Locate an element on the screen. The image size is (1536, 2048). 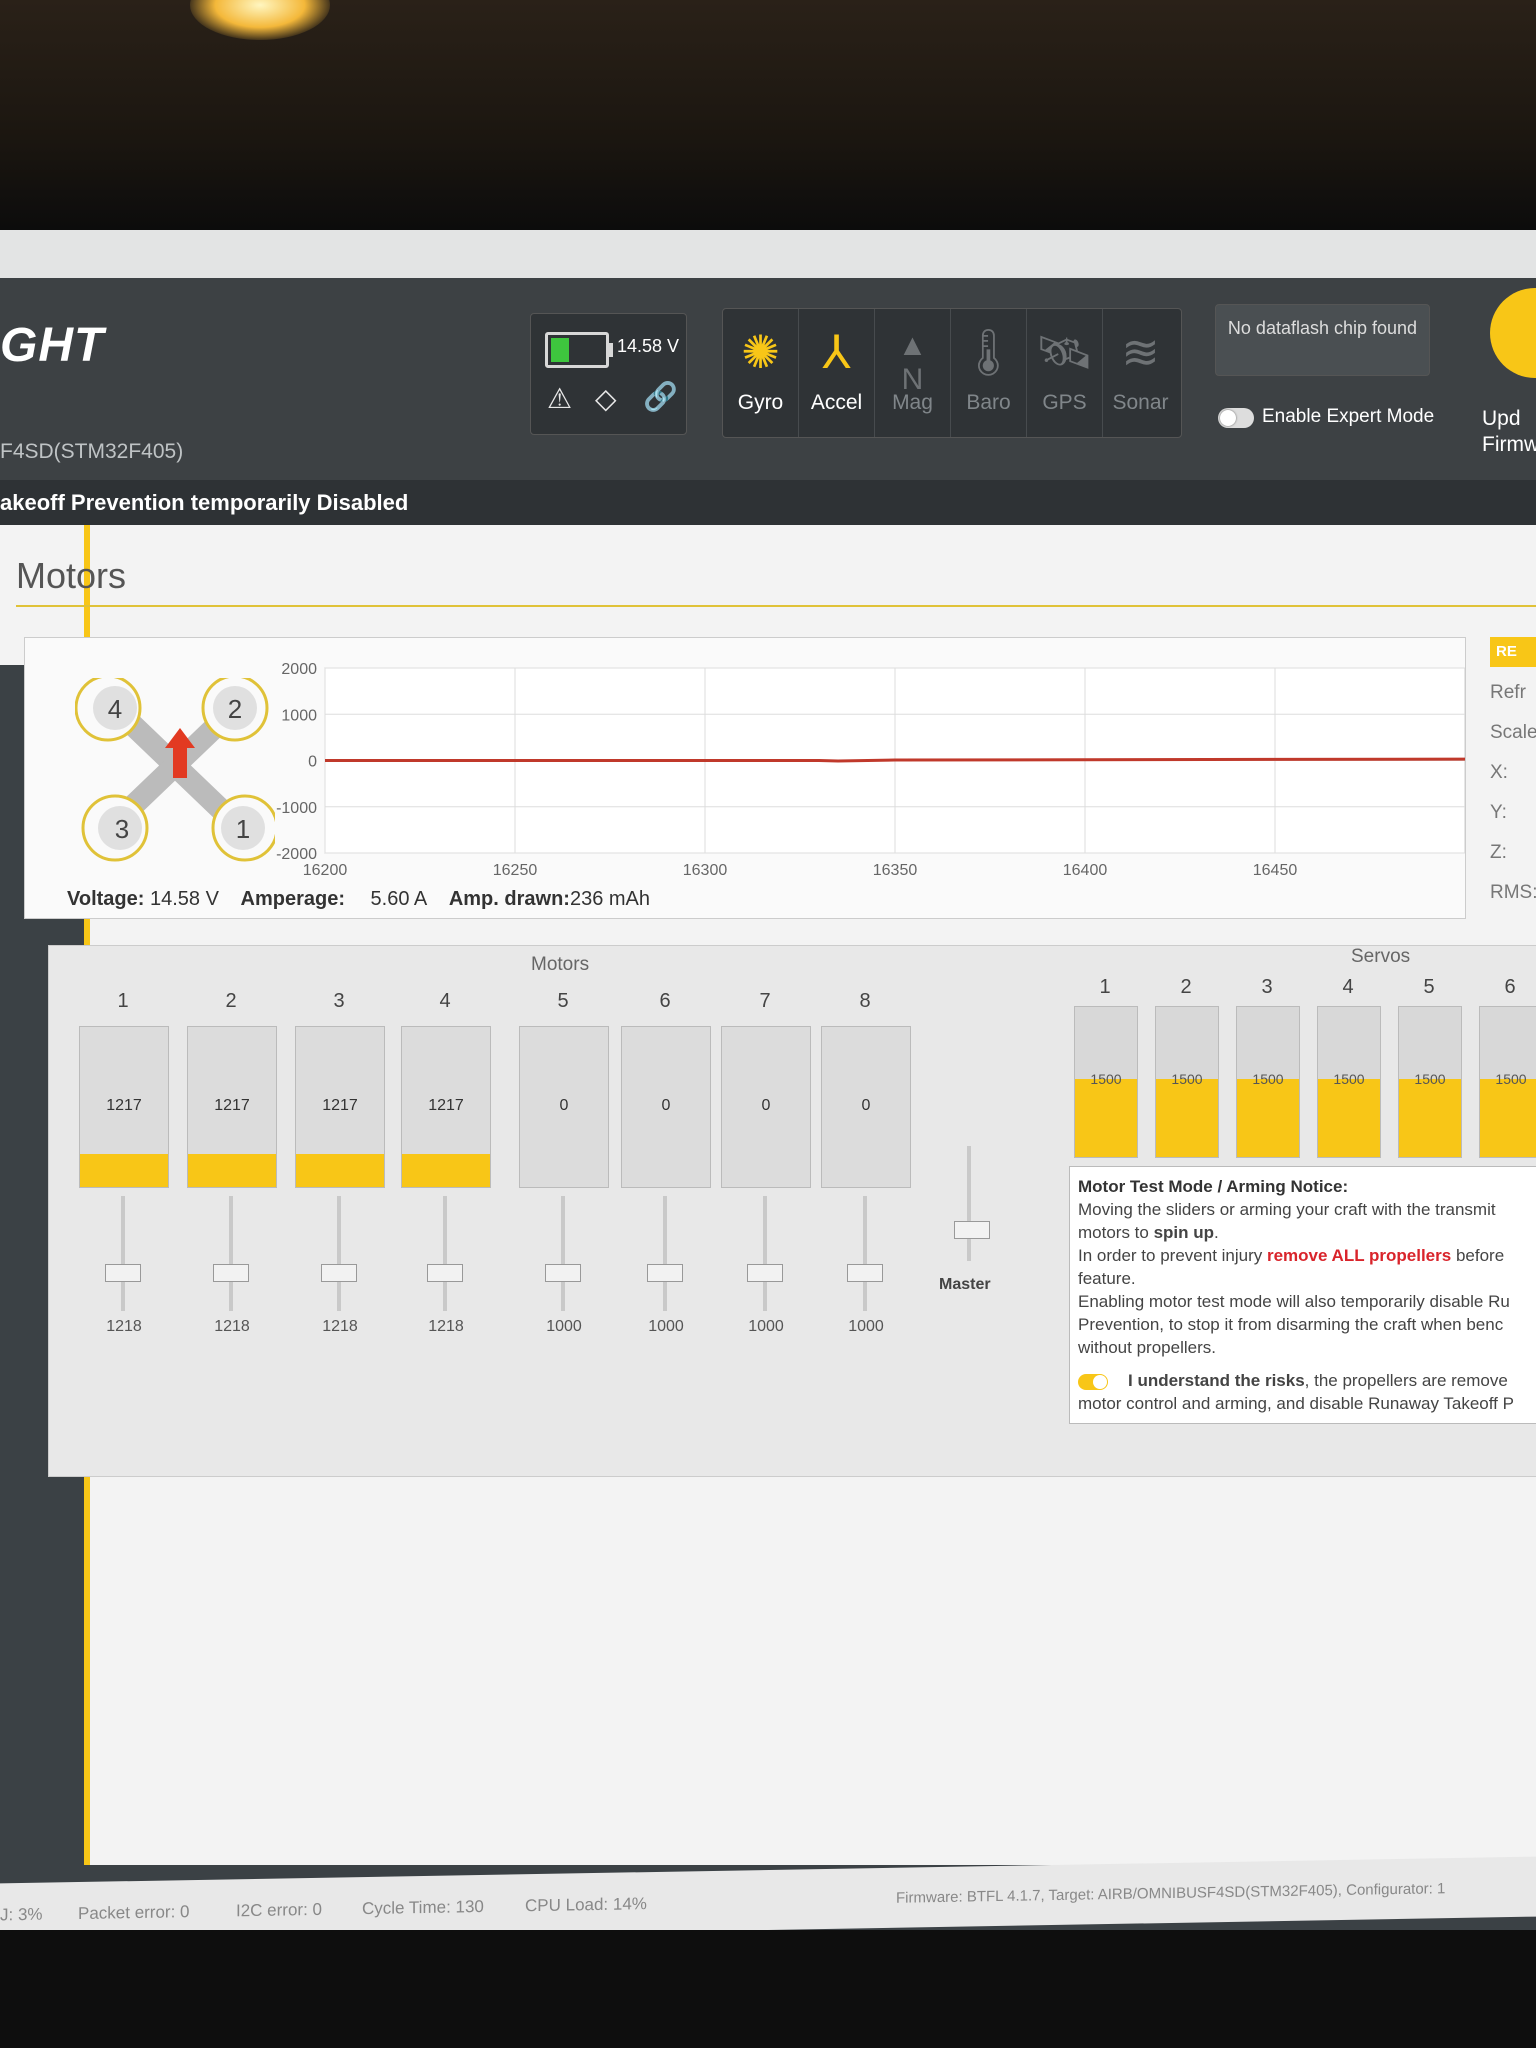
motors-group-label: Motors is located at coordinates (560, 964).